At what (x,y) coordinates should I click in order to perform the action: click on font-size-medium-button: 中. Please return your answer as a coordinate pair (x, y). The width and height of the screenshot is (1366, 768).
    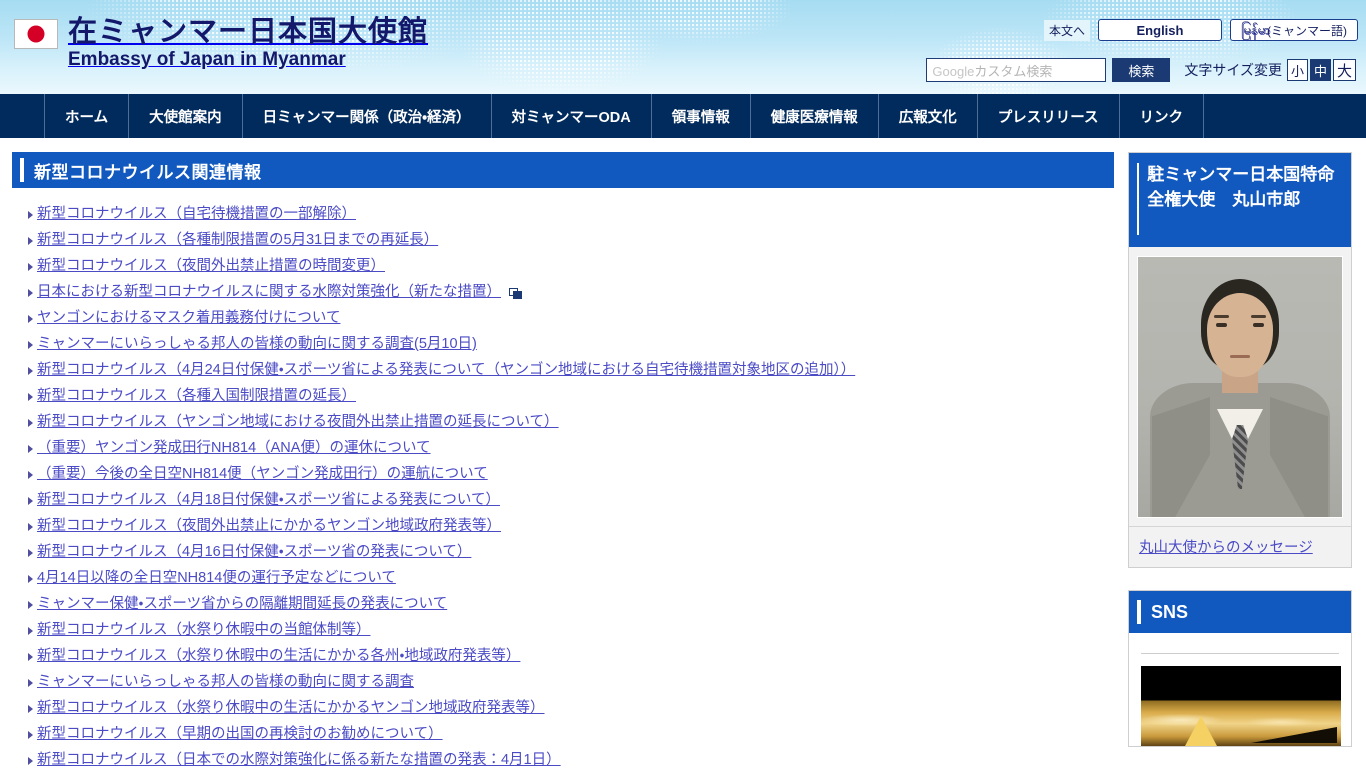
    Looking at the image, I should click on (1320, 70).